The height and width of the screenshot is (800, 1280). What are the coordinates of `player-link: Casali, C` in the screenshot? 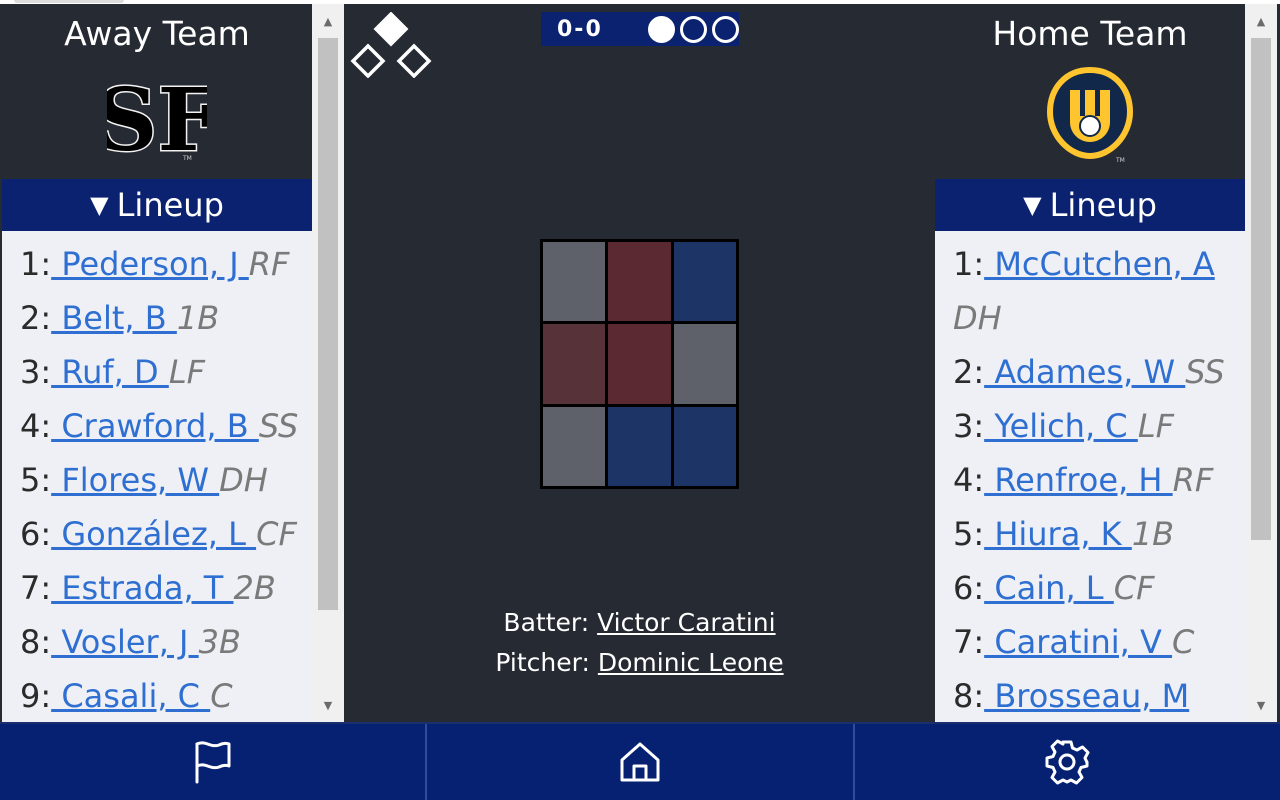 It's located at (130, 696).